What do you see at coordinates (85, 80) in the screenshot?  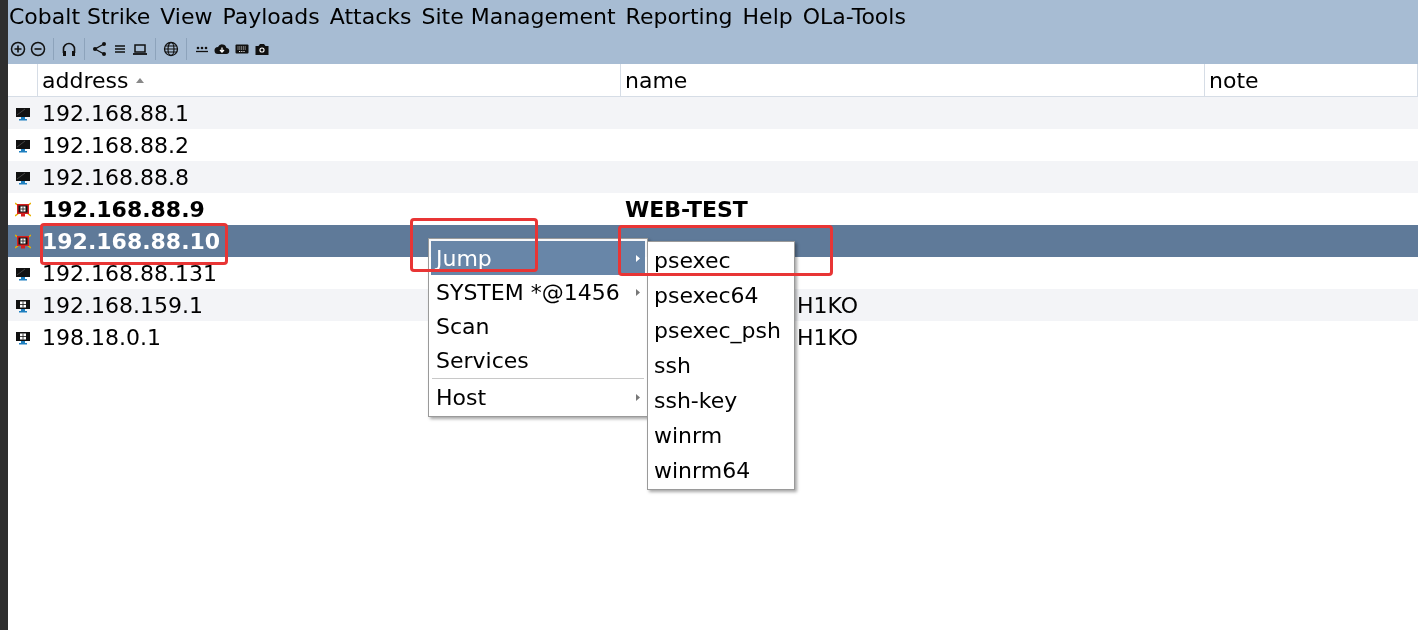 I see `column-label: address` at bounding box center [85, 80].